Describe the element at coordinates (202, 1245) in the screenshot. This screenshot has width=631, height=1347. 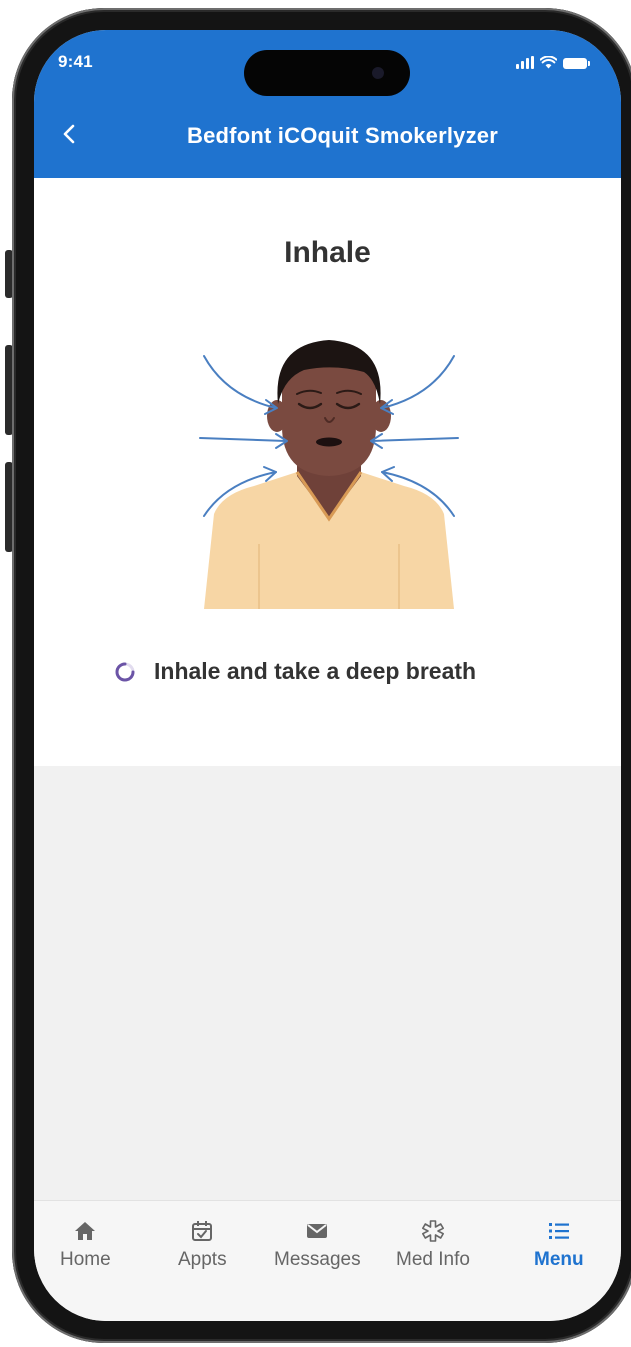
I see `tab-appts: Appts` at that location.